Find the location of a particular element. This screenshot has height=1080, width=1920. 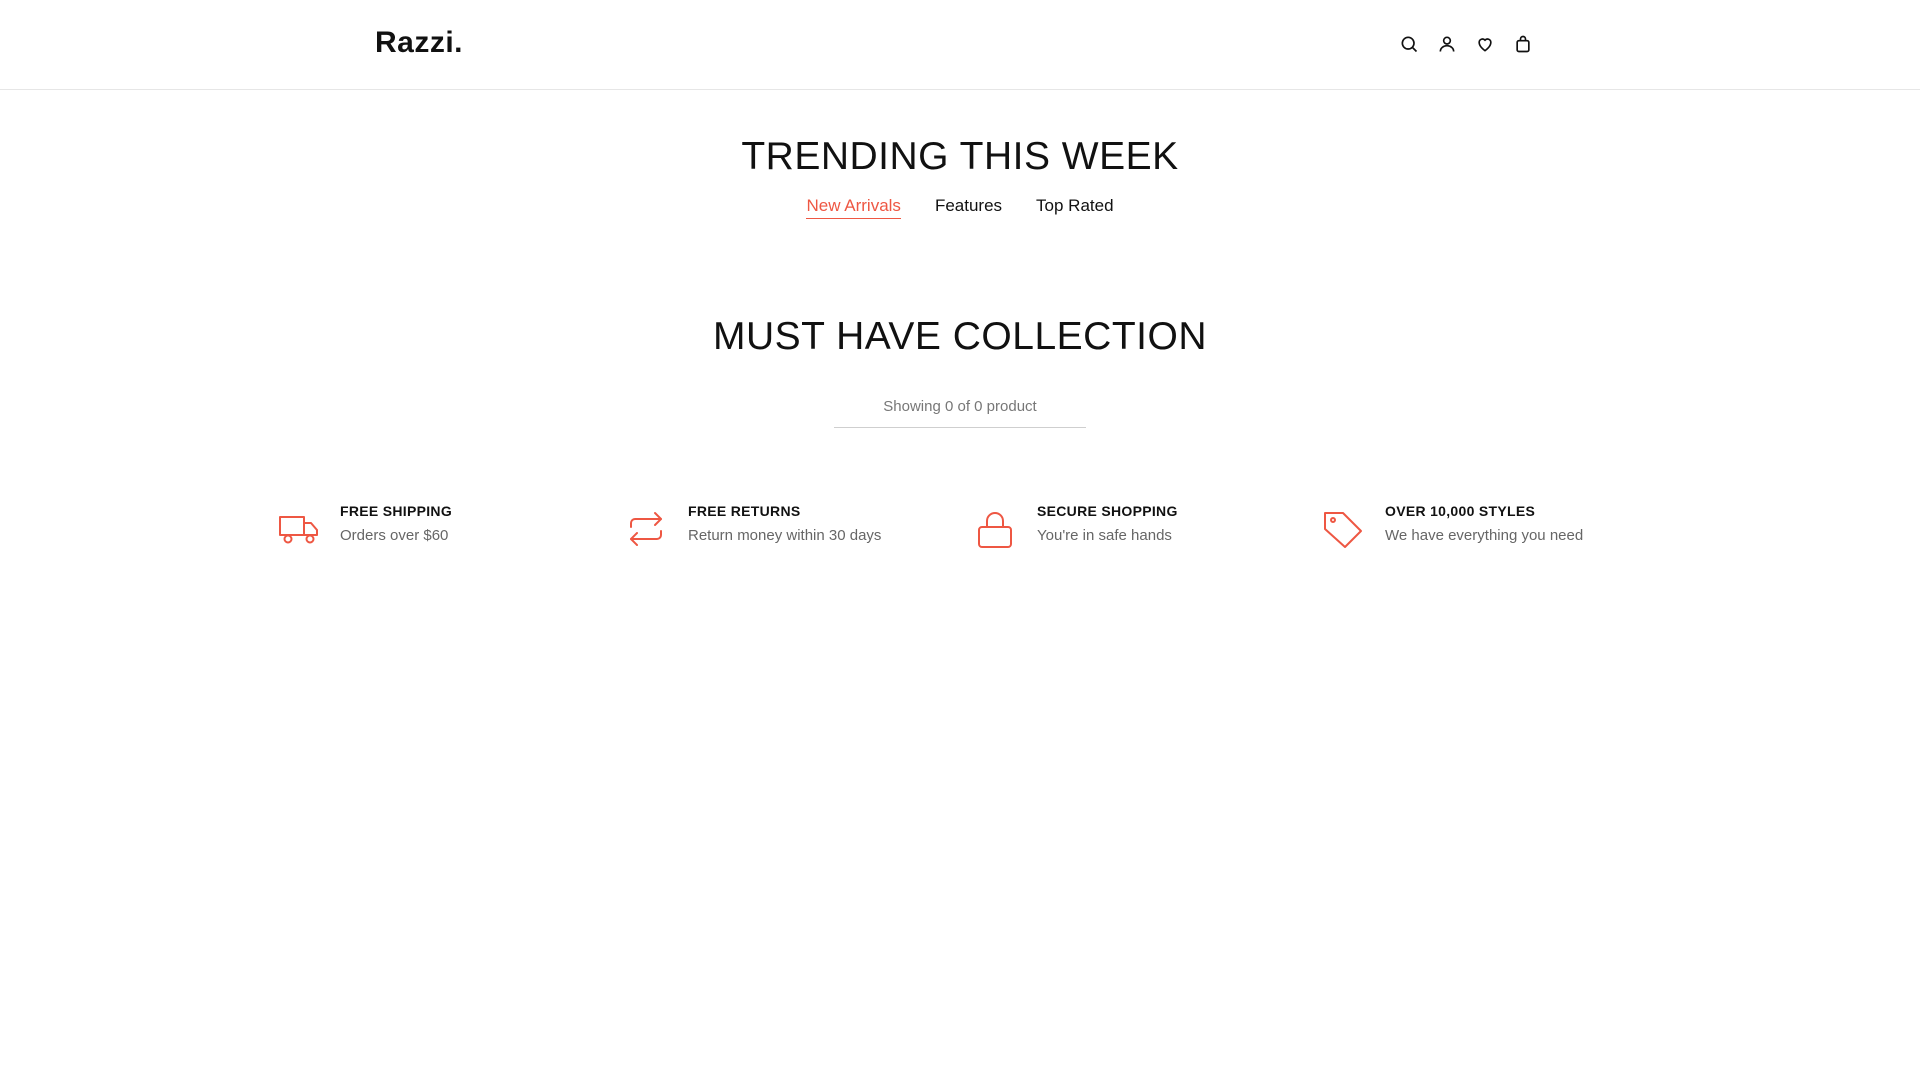

lock-icon is located at coordinates (995, 529).